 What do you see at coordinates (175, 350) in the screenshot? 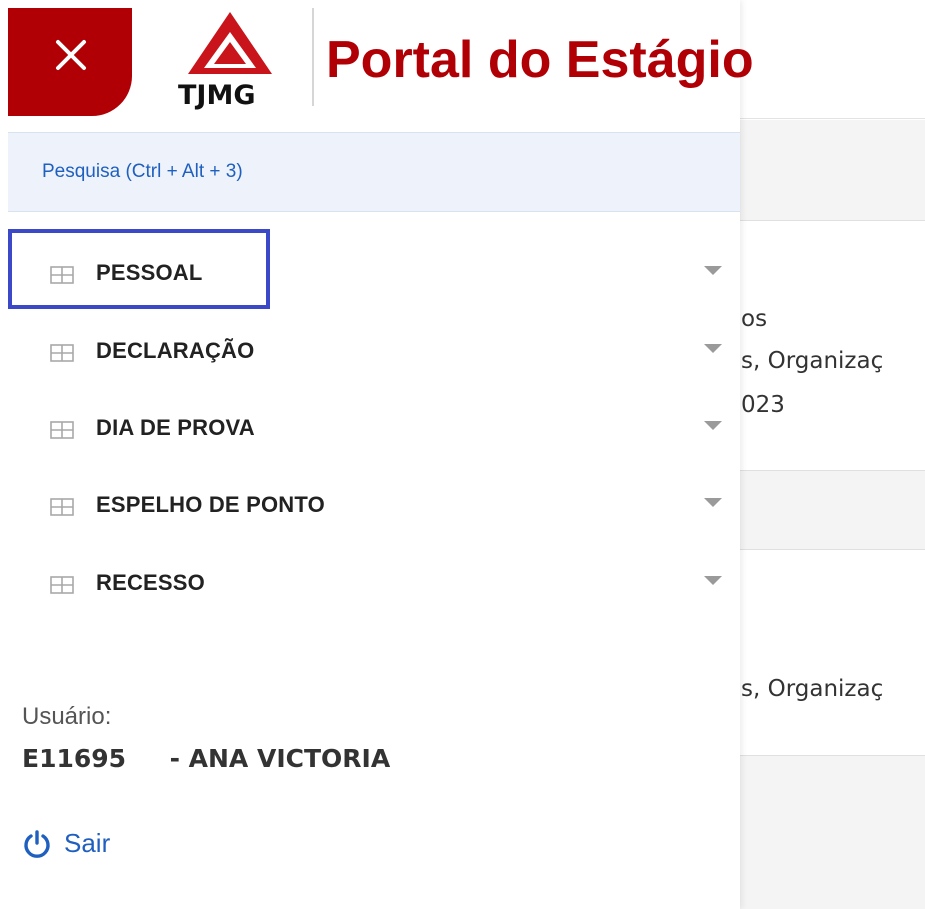
I see `sidebar-item-label: DECLARAÇÃO` at bounding box center [175, 350].